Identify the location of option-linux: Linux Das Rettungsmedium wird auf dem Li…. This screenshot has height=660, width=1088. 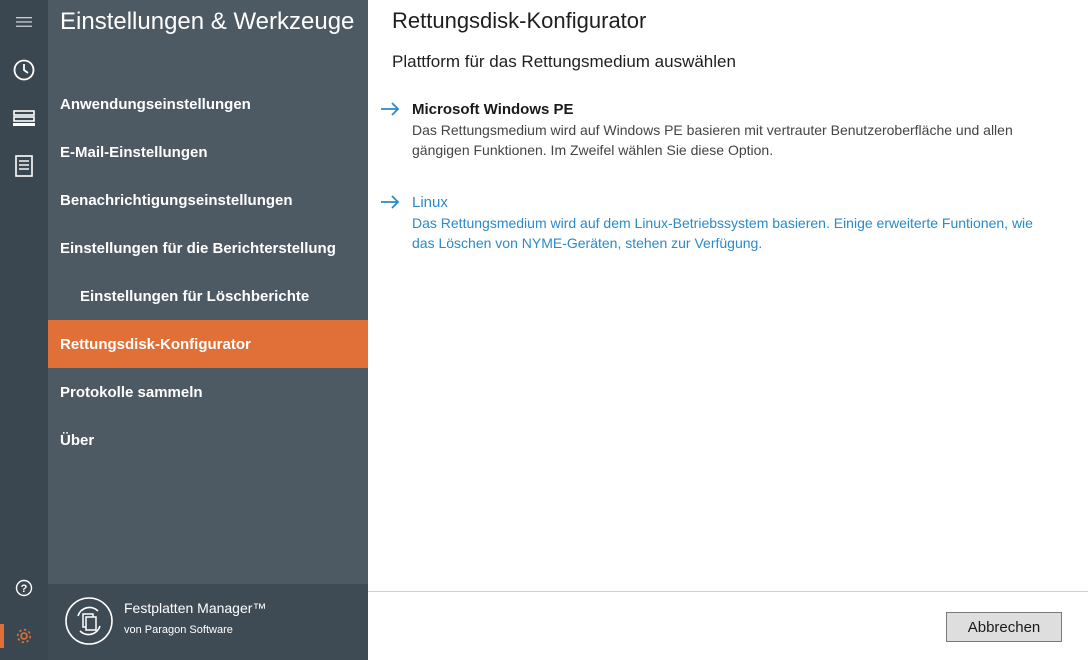
(716, 223).